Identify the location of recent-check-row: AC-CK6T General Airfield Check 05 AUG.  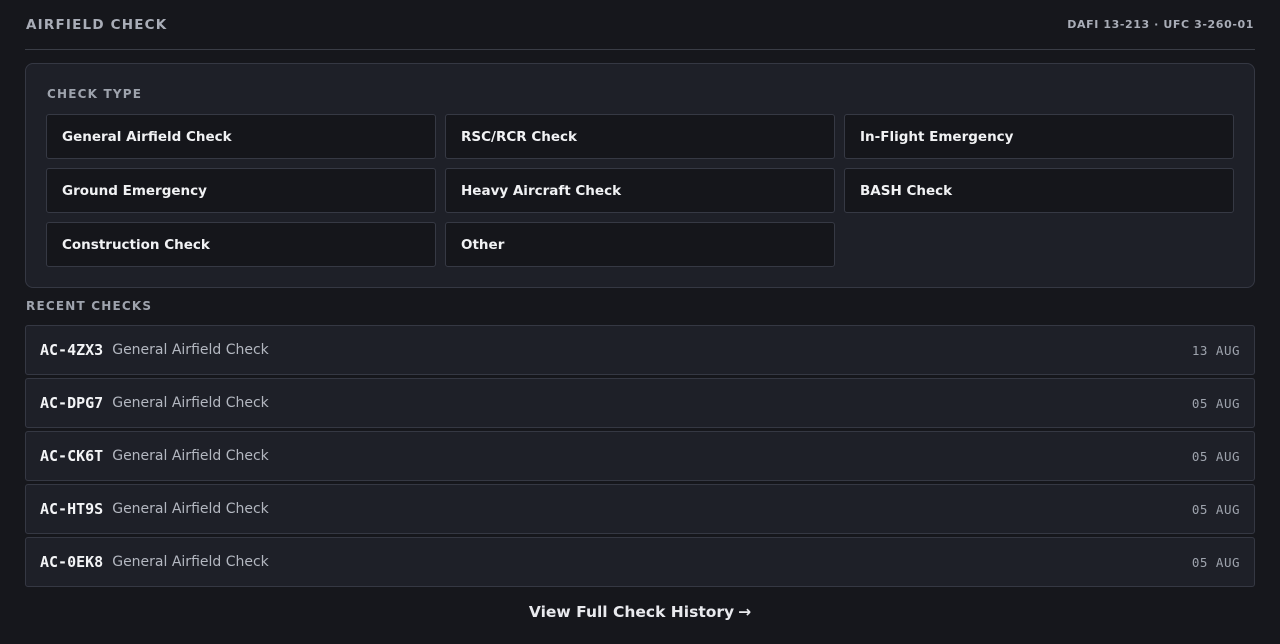
(640, 456).